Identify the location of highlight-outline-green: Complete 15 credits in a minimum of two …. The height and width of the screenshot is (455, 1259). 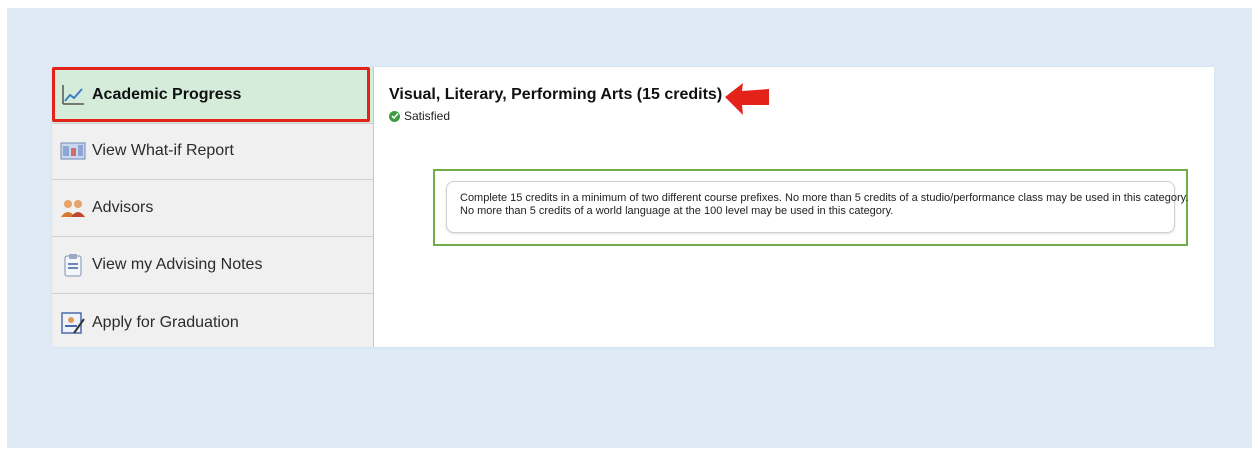
(810, 207).